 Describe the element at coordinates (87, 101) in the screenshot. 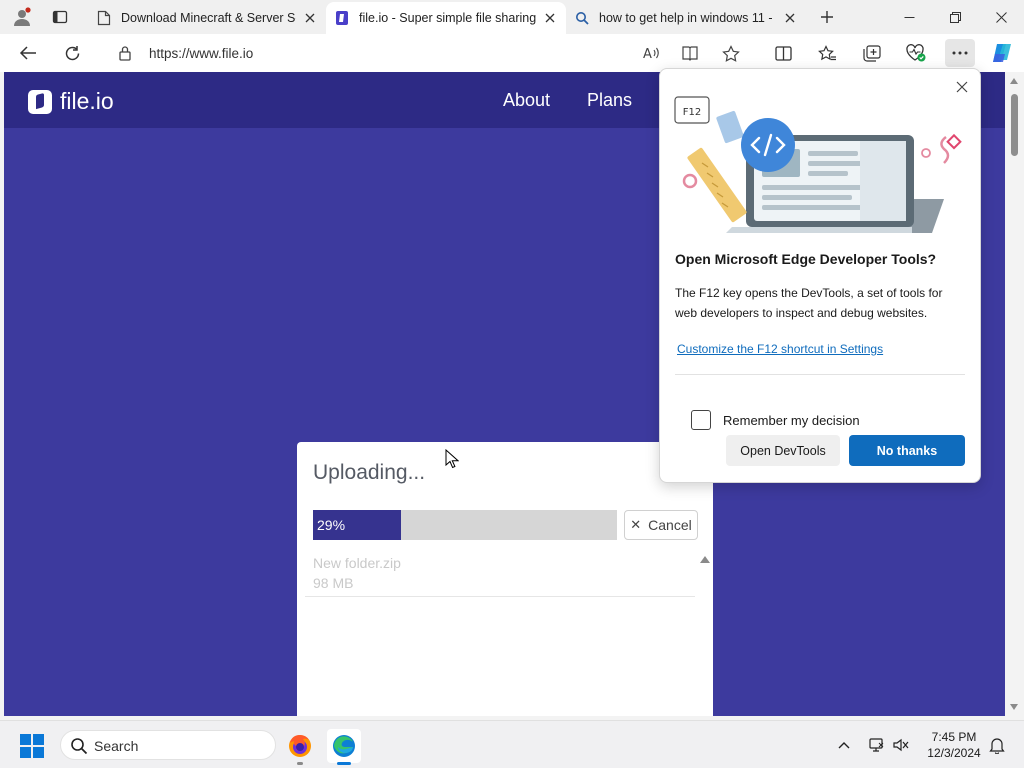

I see `logo-text: file.io` at that location.